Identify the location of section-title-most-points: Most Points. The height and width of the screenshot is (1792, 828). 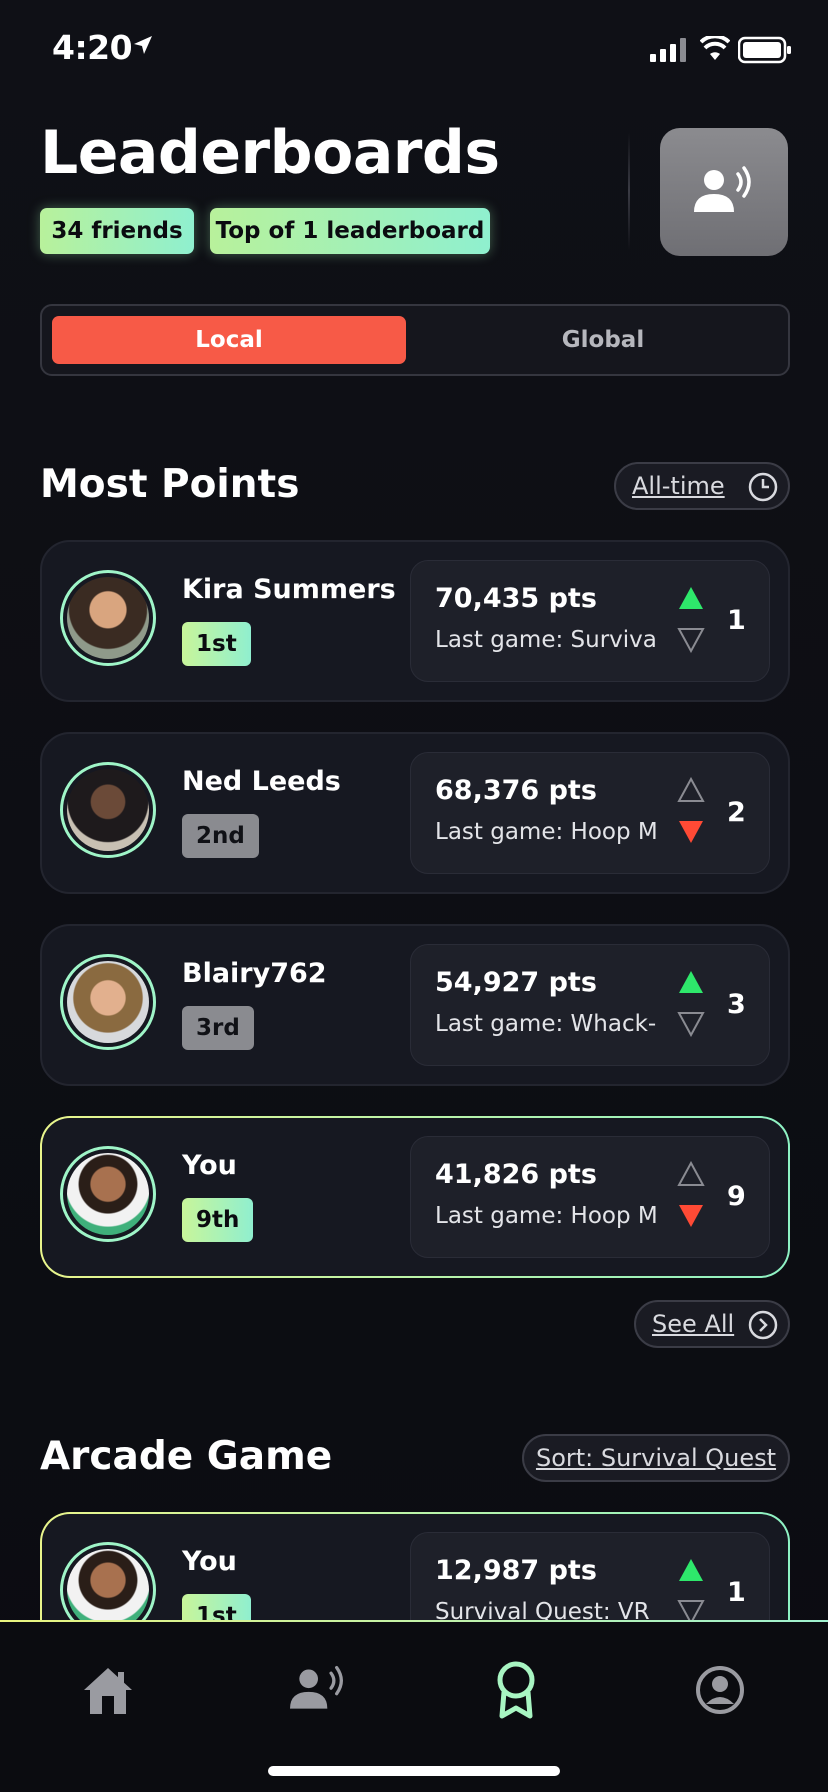
(170, 484).